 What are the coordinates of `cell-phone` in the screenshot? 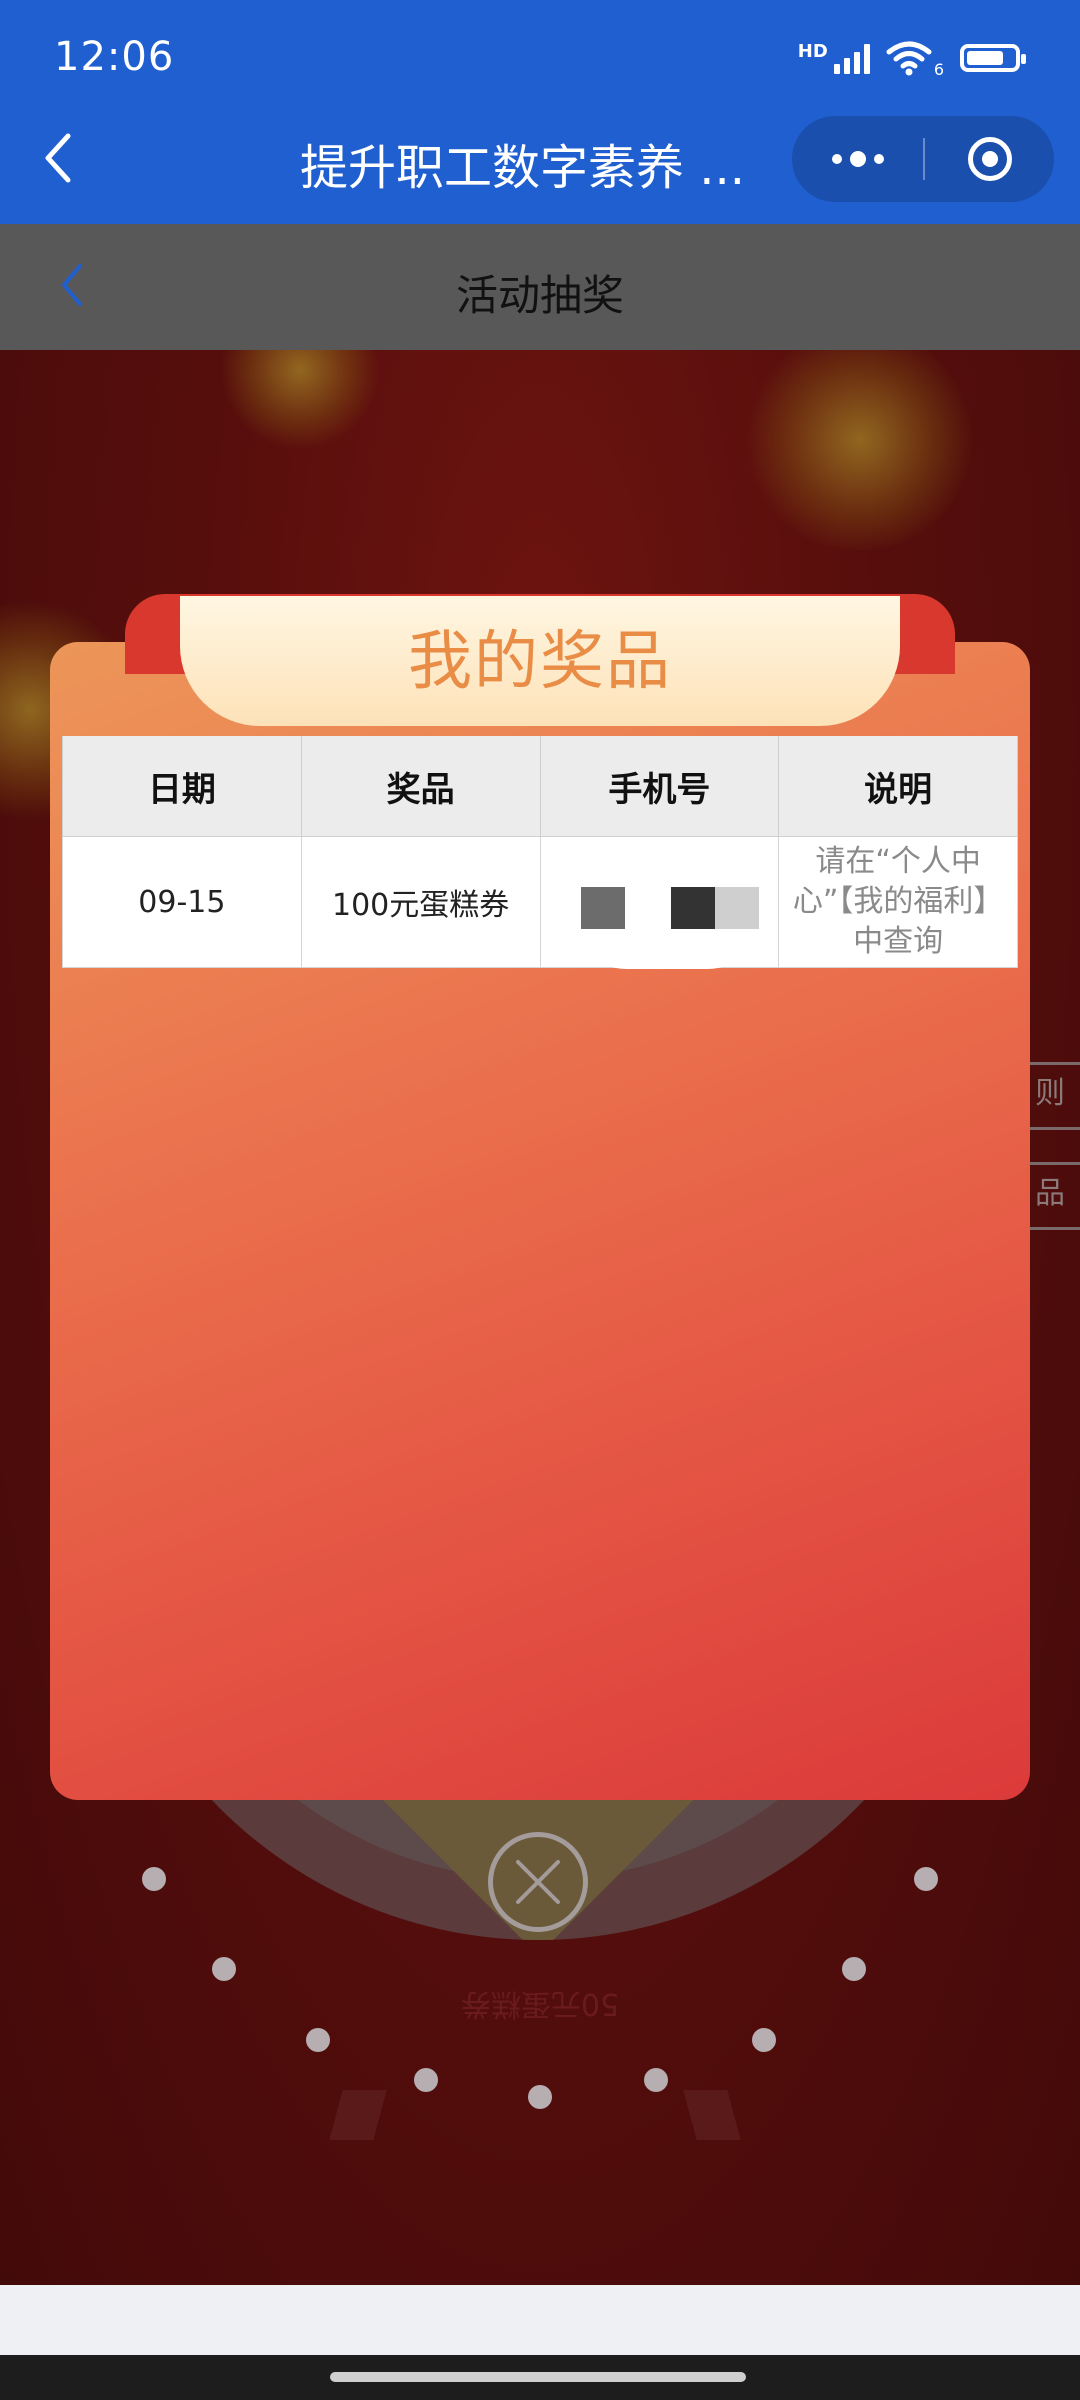 It's located at (659, 902).